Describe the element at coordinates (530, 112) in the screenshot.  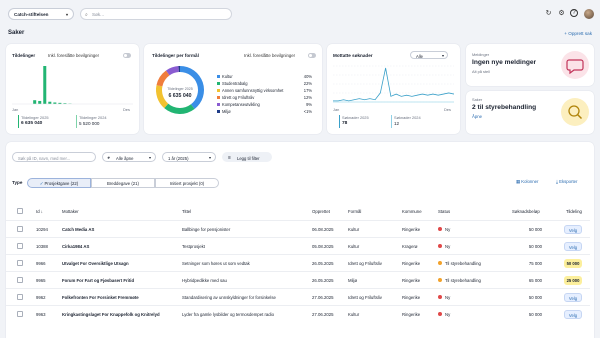
I see `cases-card: Saker 2 til styrebehandling Åpne` at that location.